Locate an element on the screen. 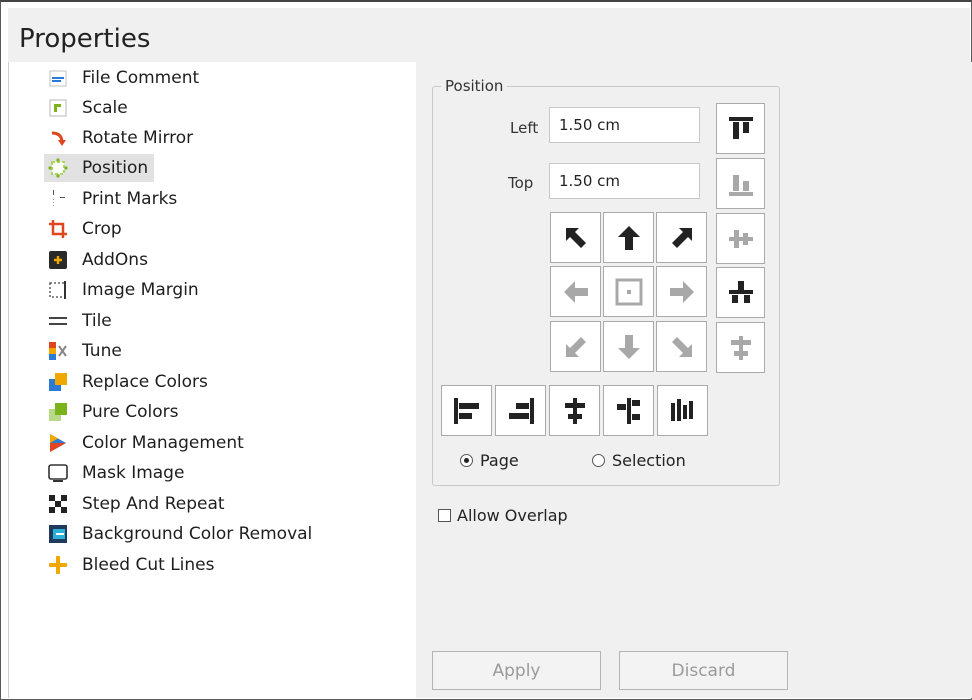 This screenshot has width=972, height=700. sidebar-item-tune: Tune is located at coordinates (88, 351).